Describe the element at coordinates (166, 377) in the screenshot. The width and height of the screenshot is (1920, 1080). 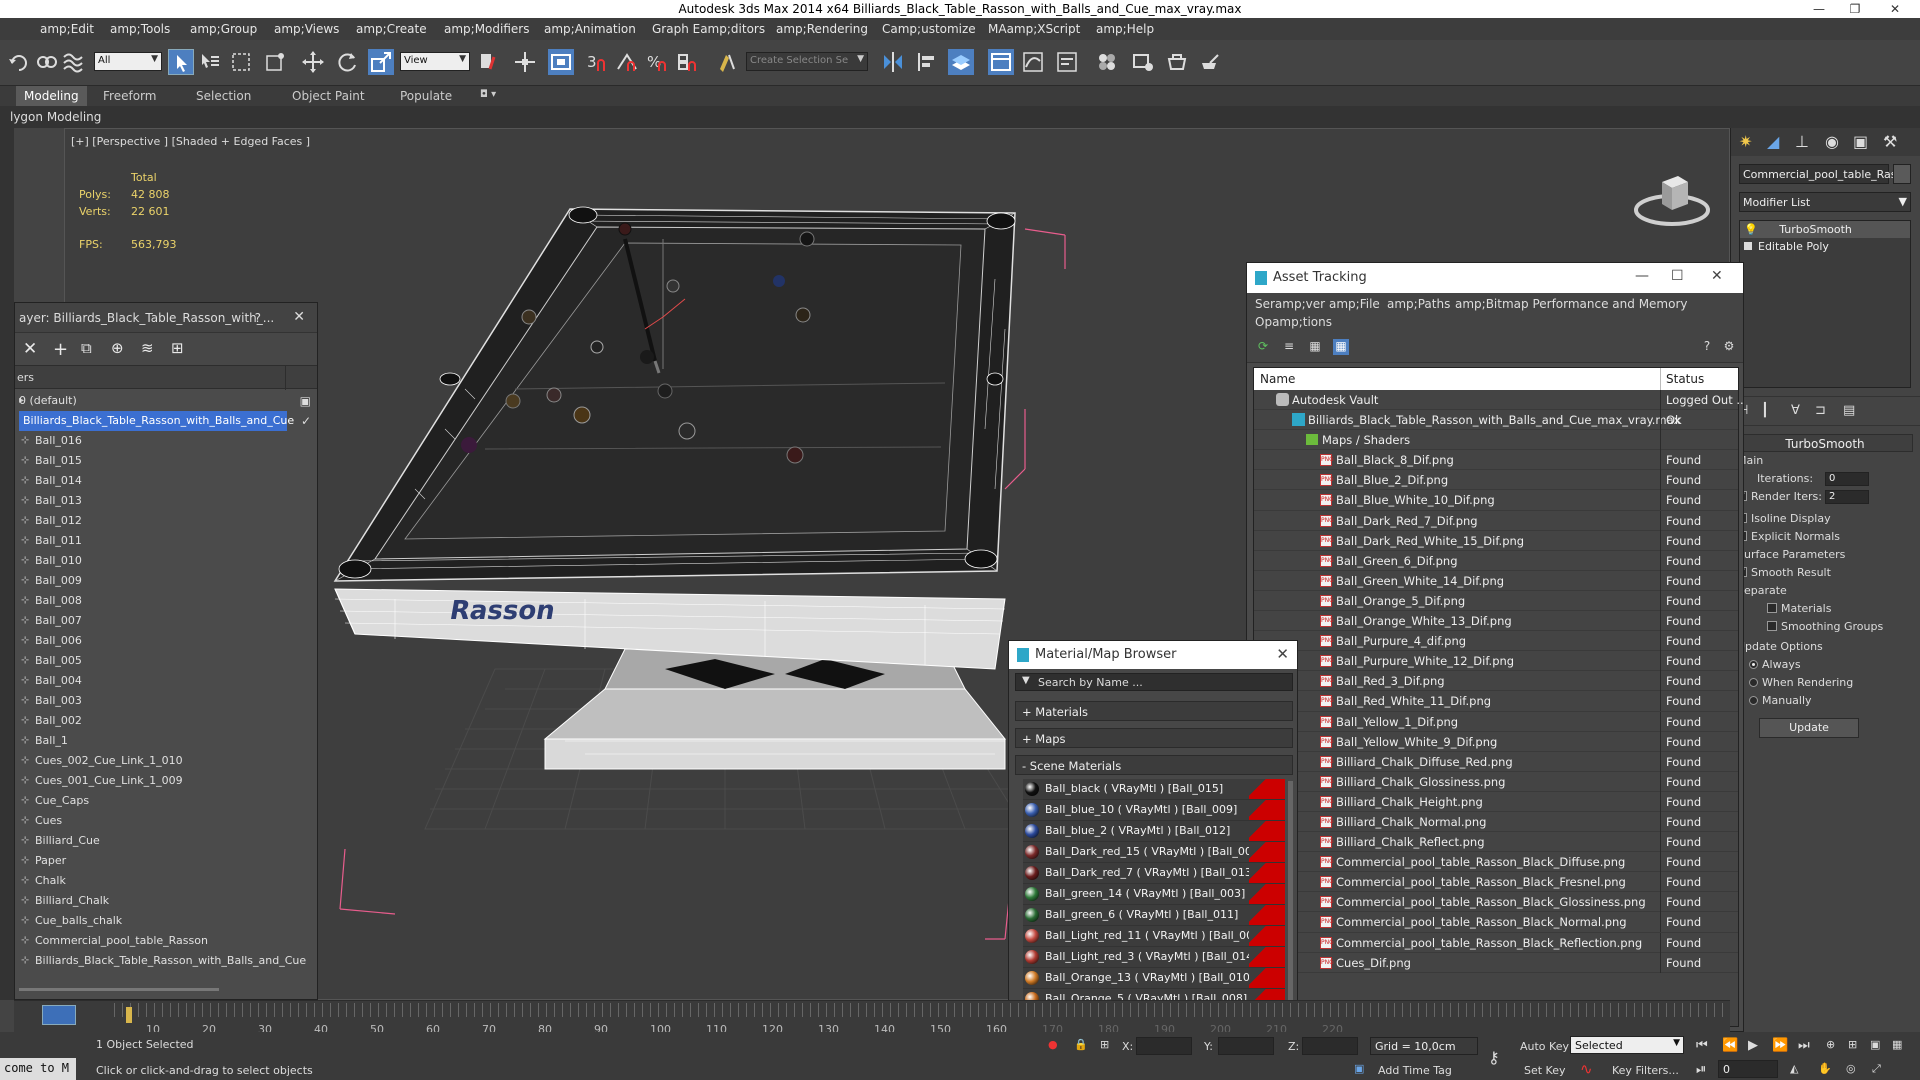
I see `layer-column-header: ers` at that location.